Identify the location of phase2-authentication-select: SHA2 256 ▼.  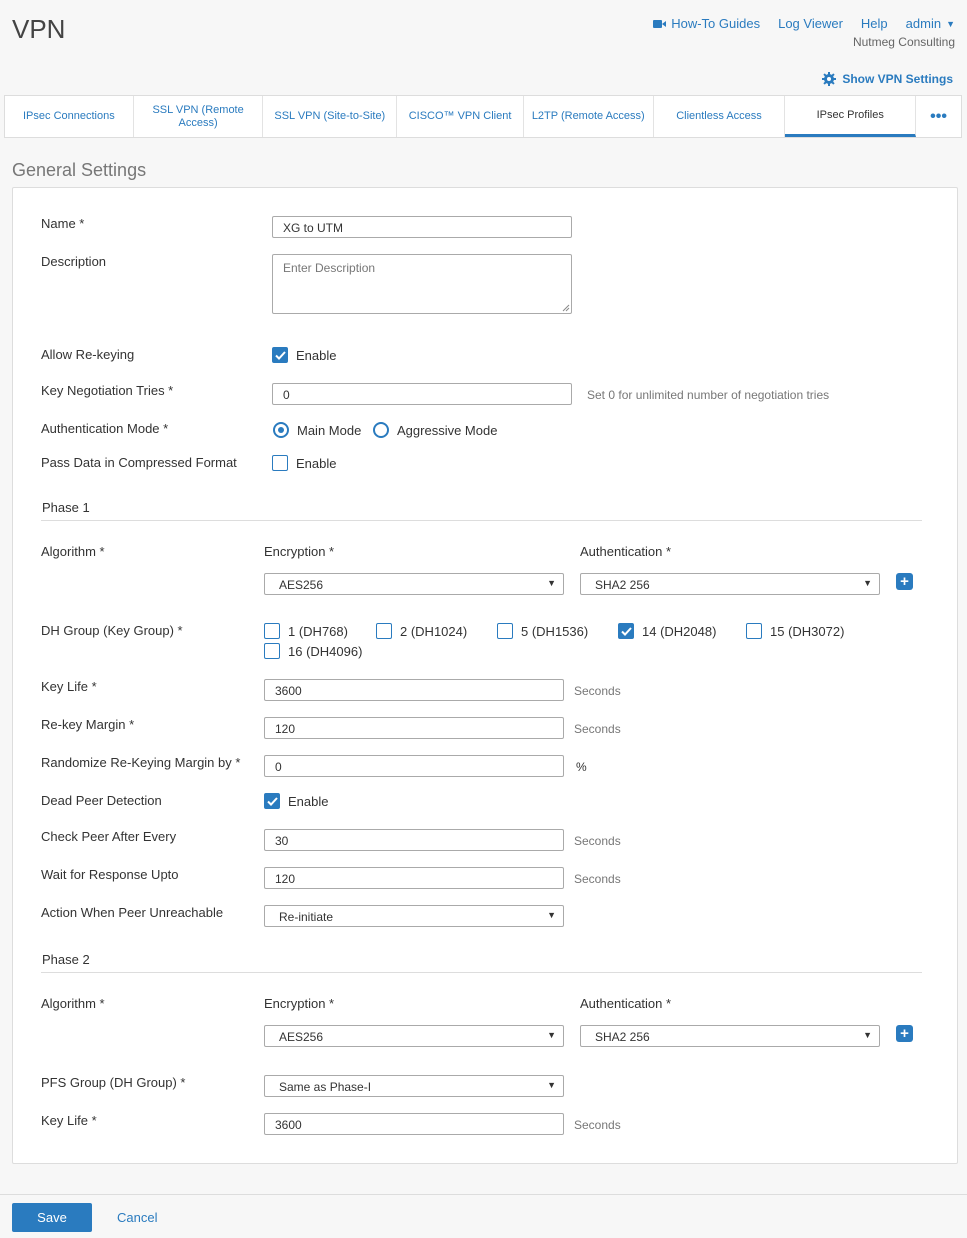
(730, 1036).